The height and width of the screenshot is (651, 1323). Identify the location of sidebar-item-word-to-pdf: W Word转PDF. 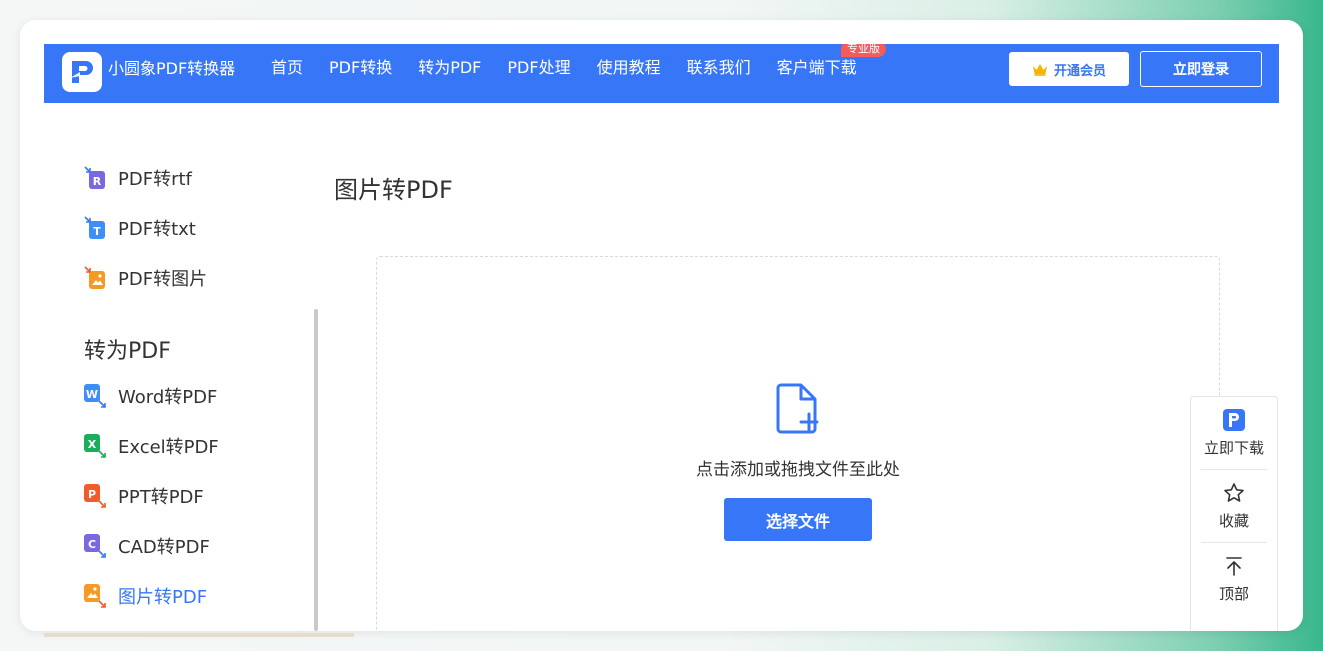
(150, 396).